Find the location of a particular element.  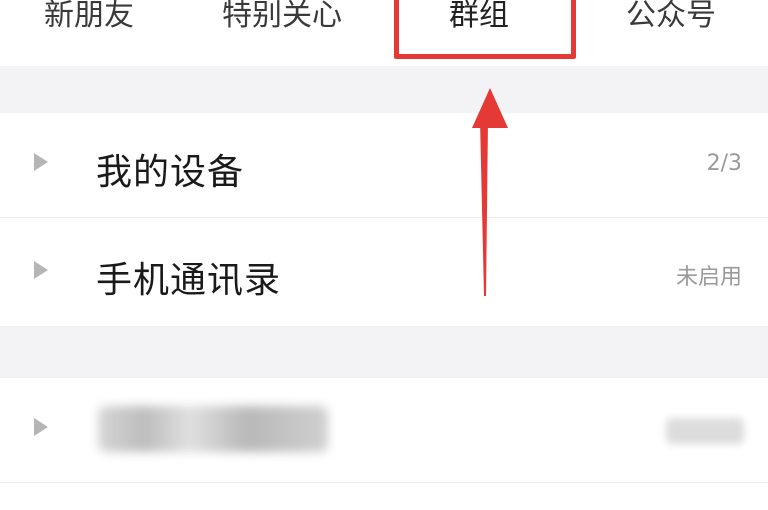

next-list-item-peek is located at coordinates (384, 498).